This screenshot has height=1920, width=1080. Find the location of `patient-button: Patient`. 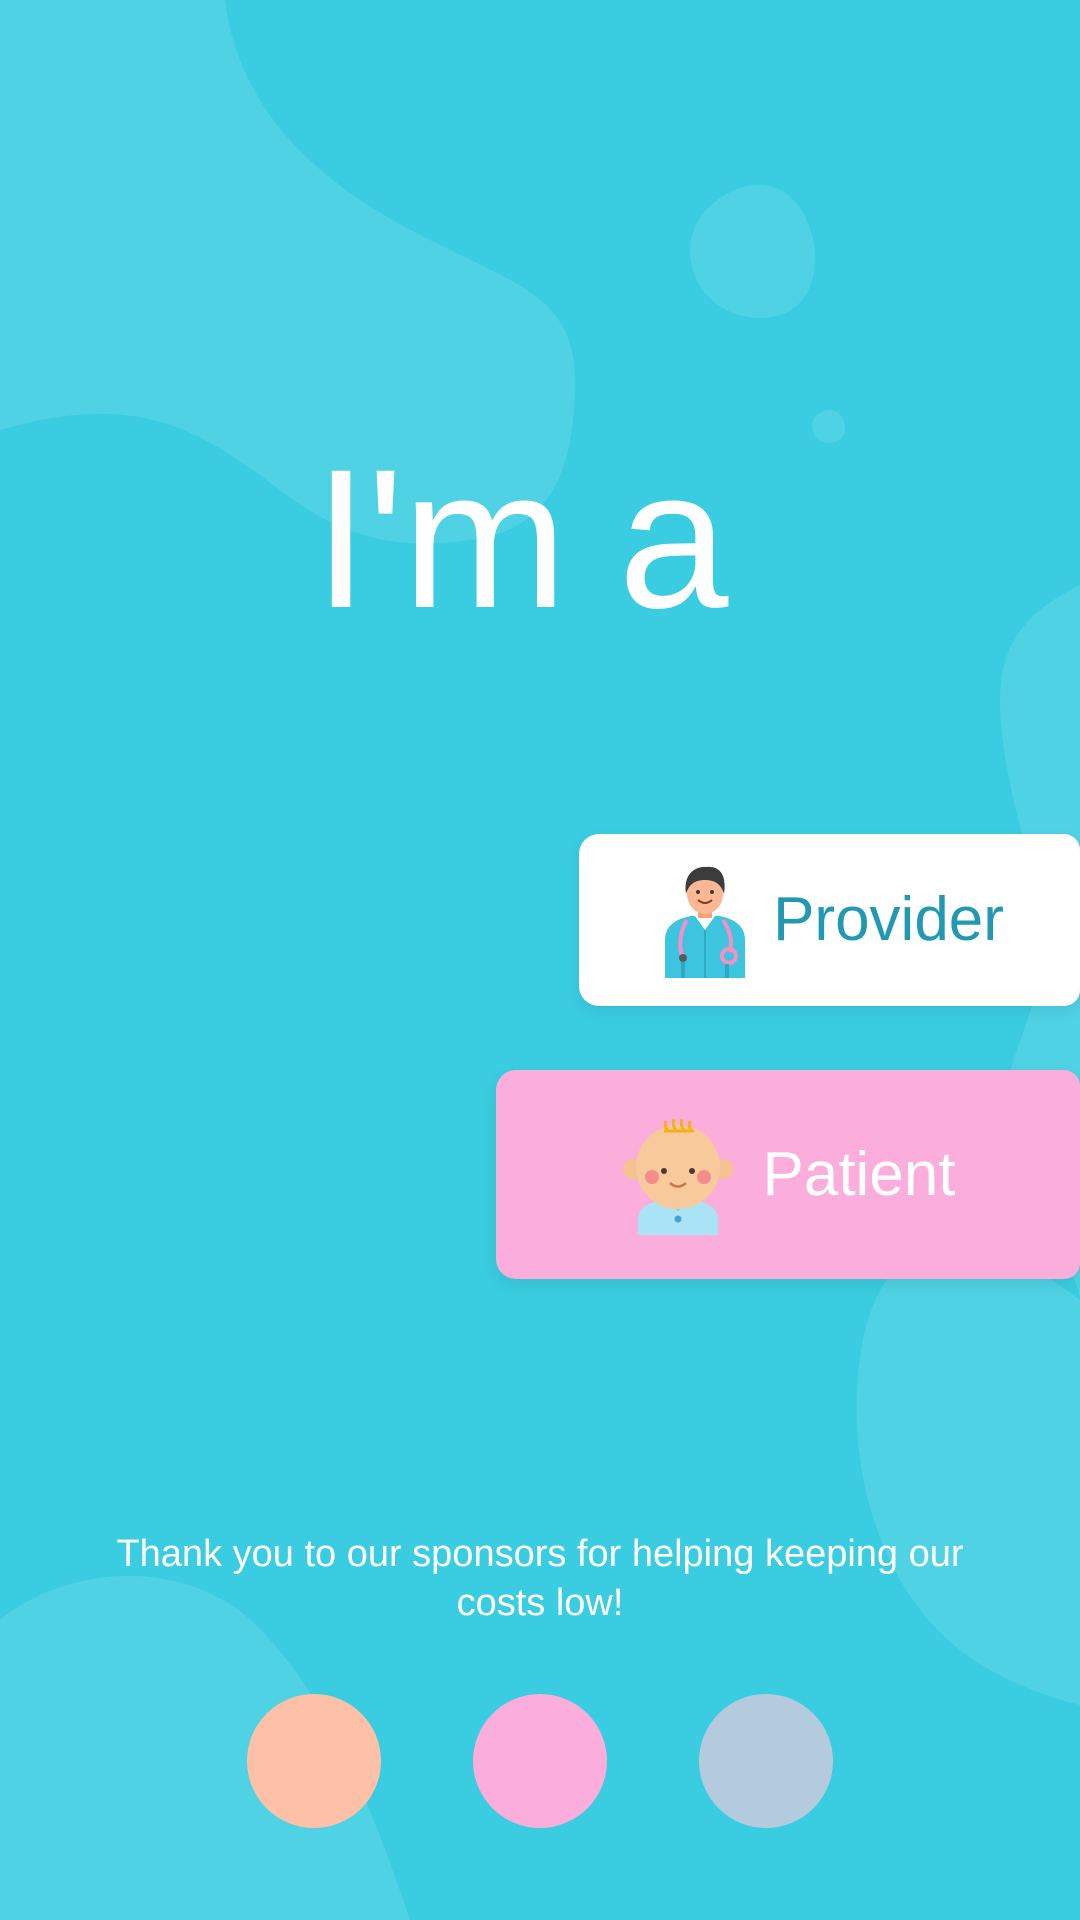

patient-button: Patient is located at coordinates (788, 1174).